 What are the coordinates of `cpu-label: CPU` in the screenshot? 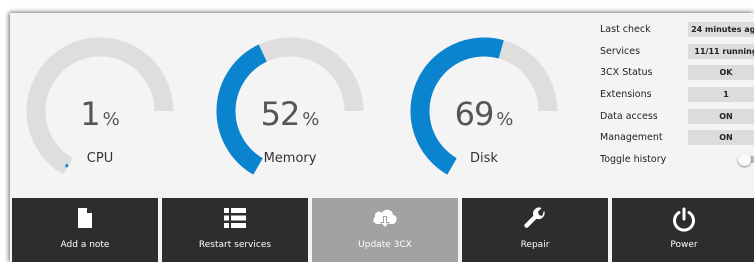 It's located at (100, 158).